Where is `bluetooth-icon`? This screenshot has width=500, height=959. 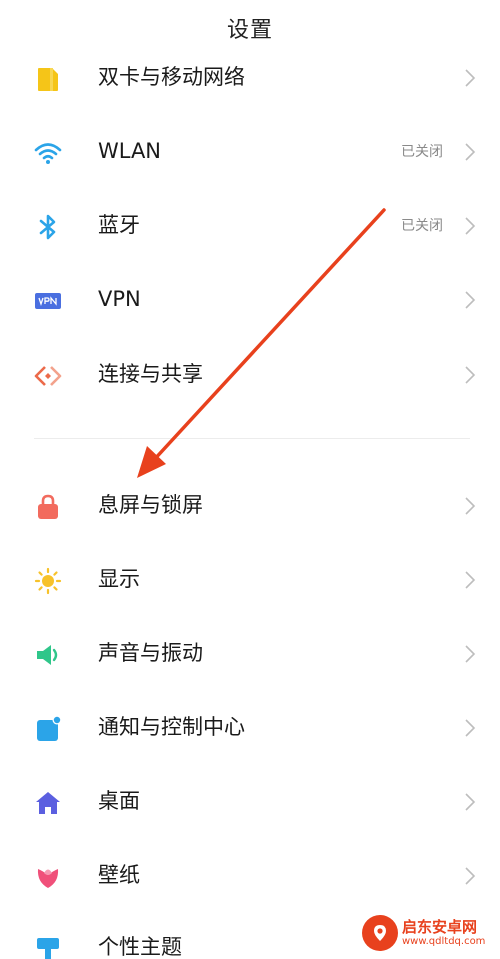
bluetooth-icon is located at coordinates (47, 227).